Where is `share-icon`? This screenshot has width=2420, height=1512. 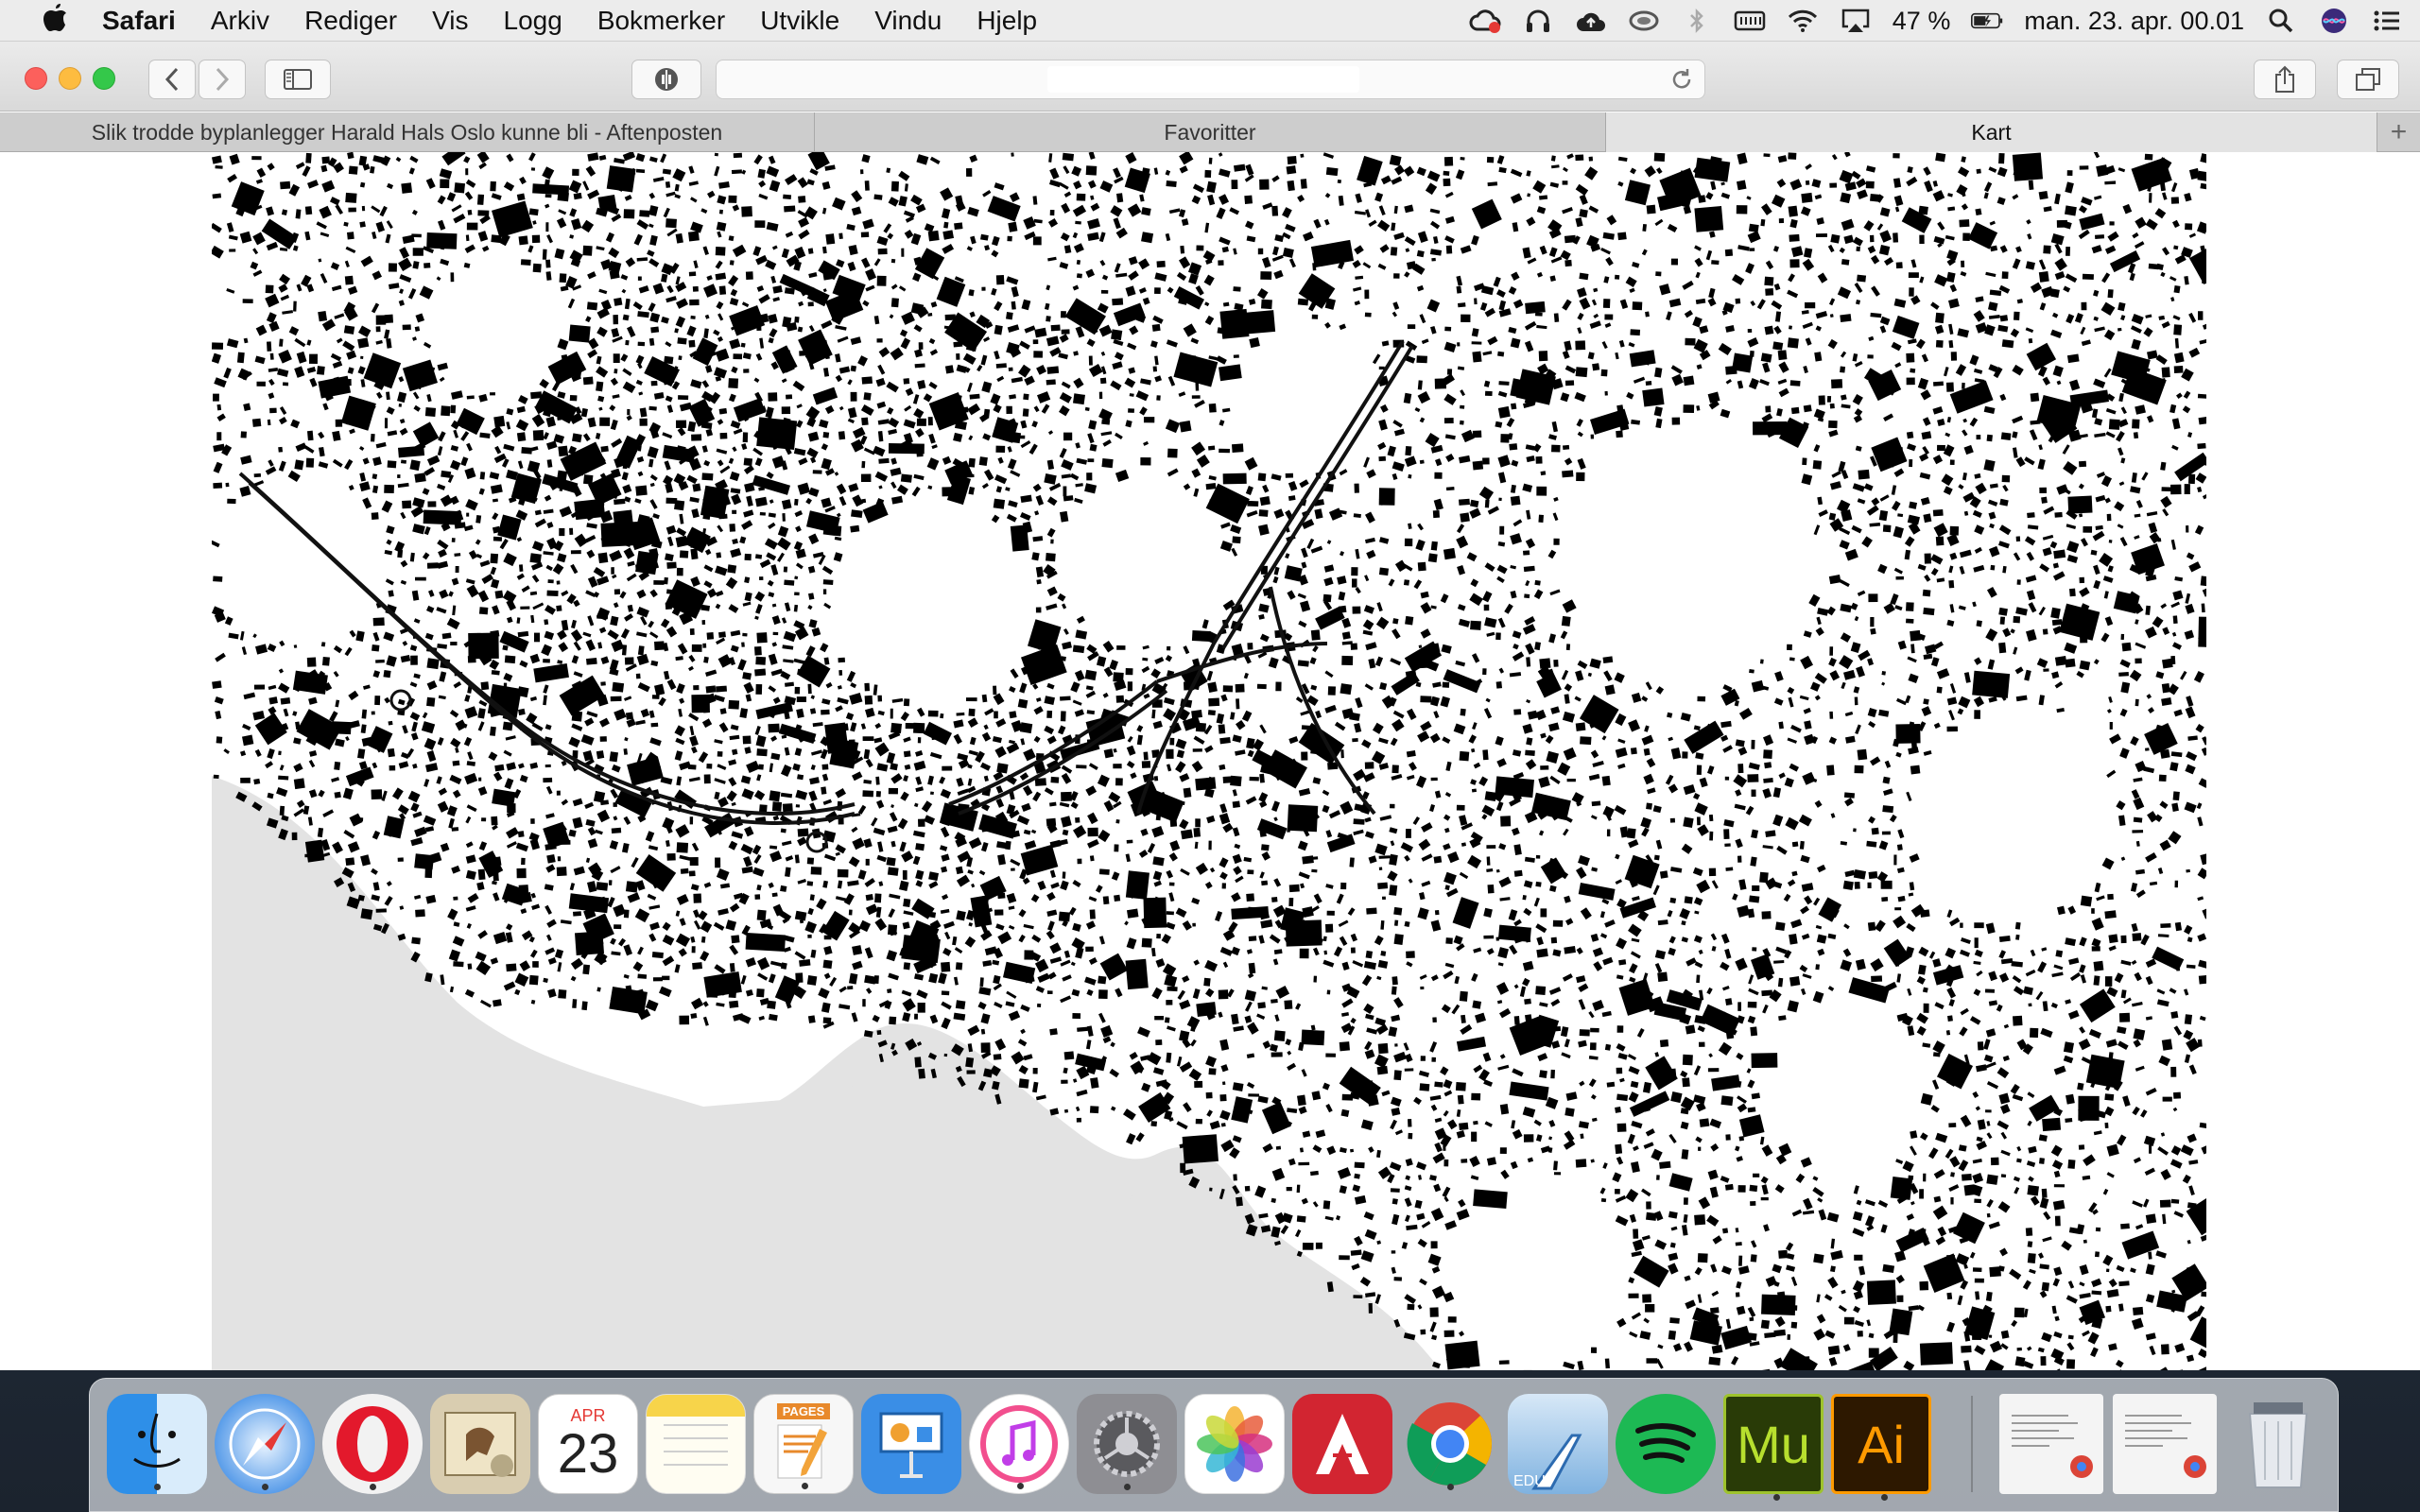 share-icon is located at coordinates (2284, 79).